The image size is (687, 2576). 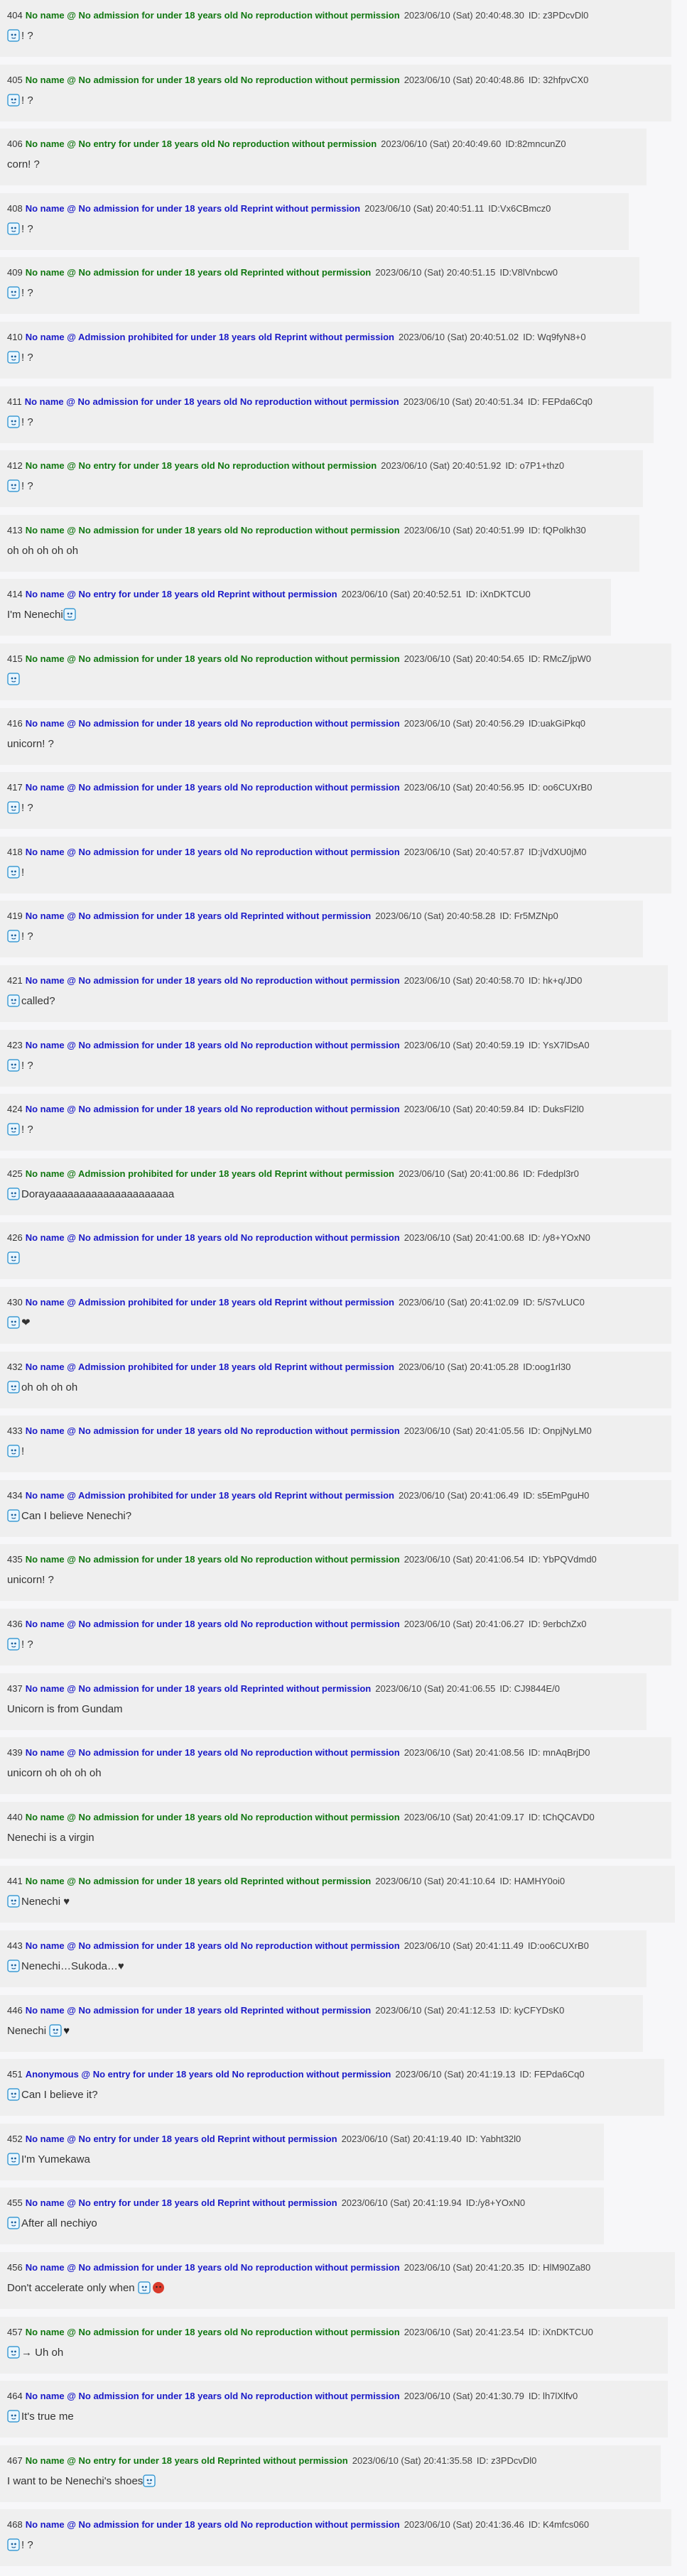 What do you see at coordinates (558, 1945) in the screenshot?
I see `poster-id: ID:oo6CUXrB0` at bounding box center [558, 1945].